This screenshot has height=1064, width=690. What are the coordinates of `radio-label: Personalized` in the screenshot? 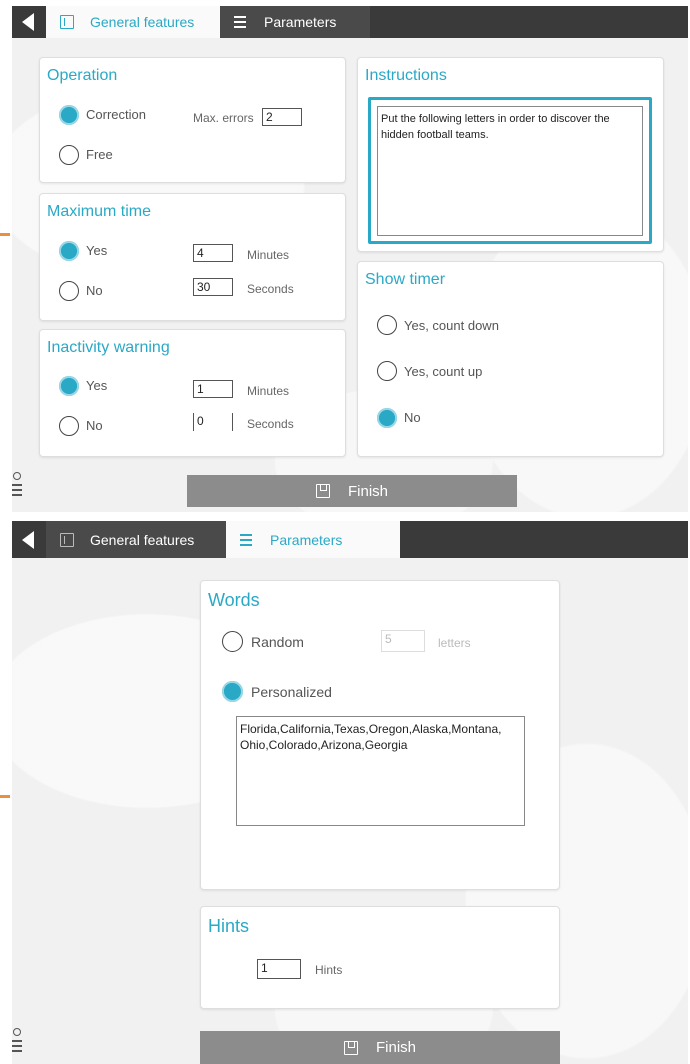 It's located at (291, 692).